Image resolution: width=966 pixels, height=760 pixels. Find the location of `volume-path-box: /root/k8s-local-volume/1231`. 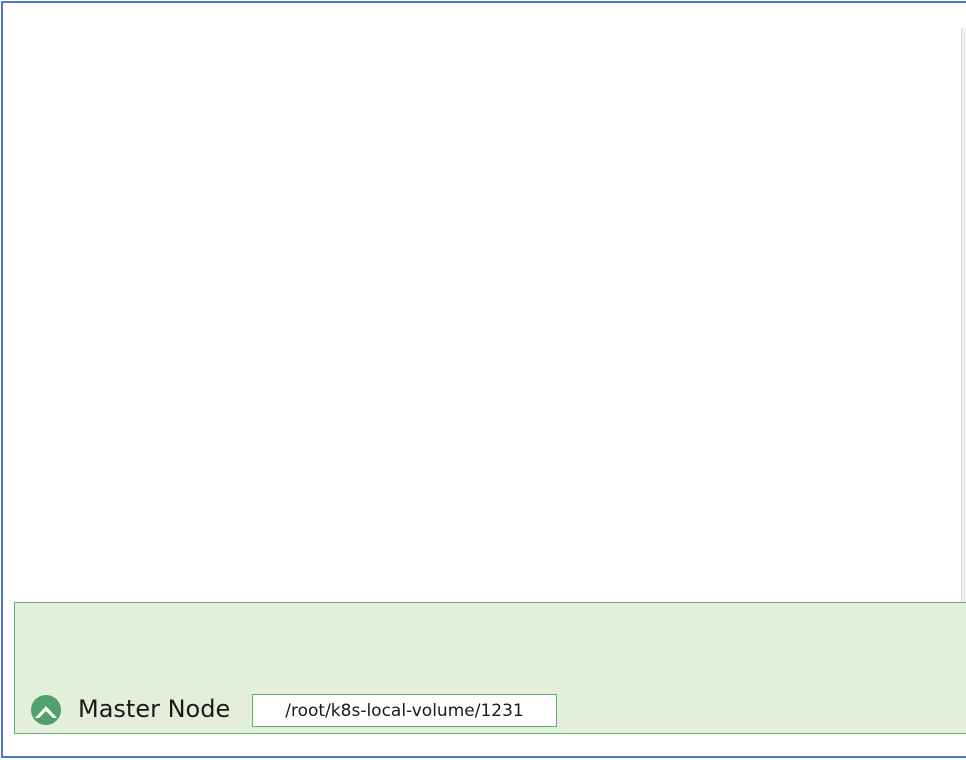

volume-path-box: /root/k8s-local-volume/1231 is located at coordinates (404, 710).